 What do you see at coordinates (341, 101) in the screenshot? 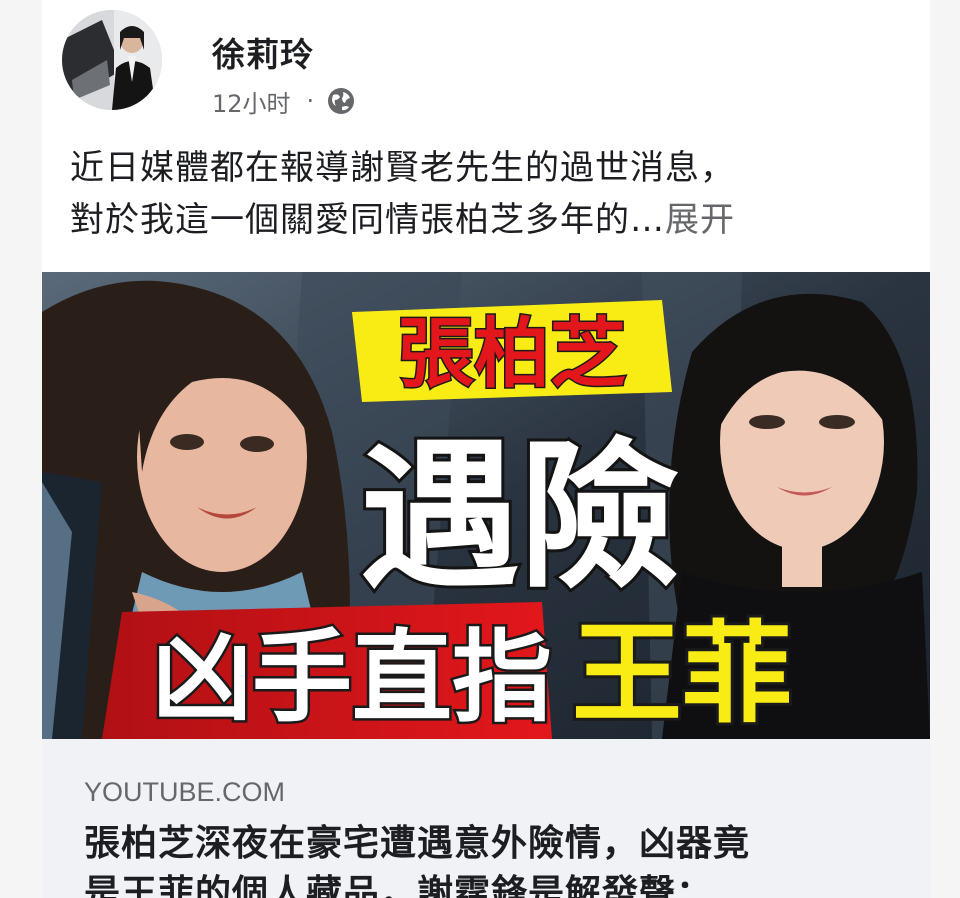
I see `globe-icon` at bounding box center [341, 101].